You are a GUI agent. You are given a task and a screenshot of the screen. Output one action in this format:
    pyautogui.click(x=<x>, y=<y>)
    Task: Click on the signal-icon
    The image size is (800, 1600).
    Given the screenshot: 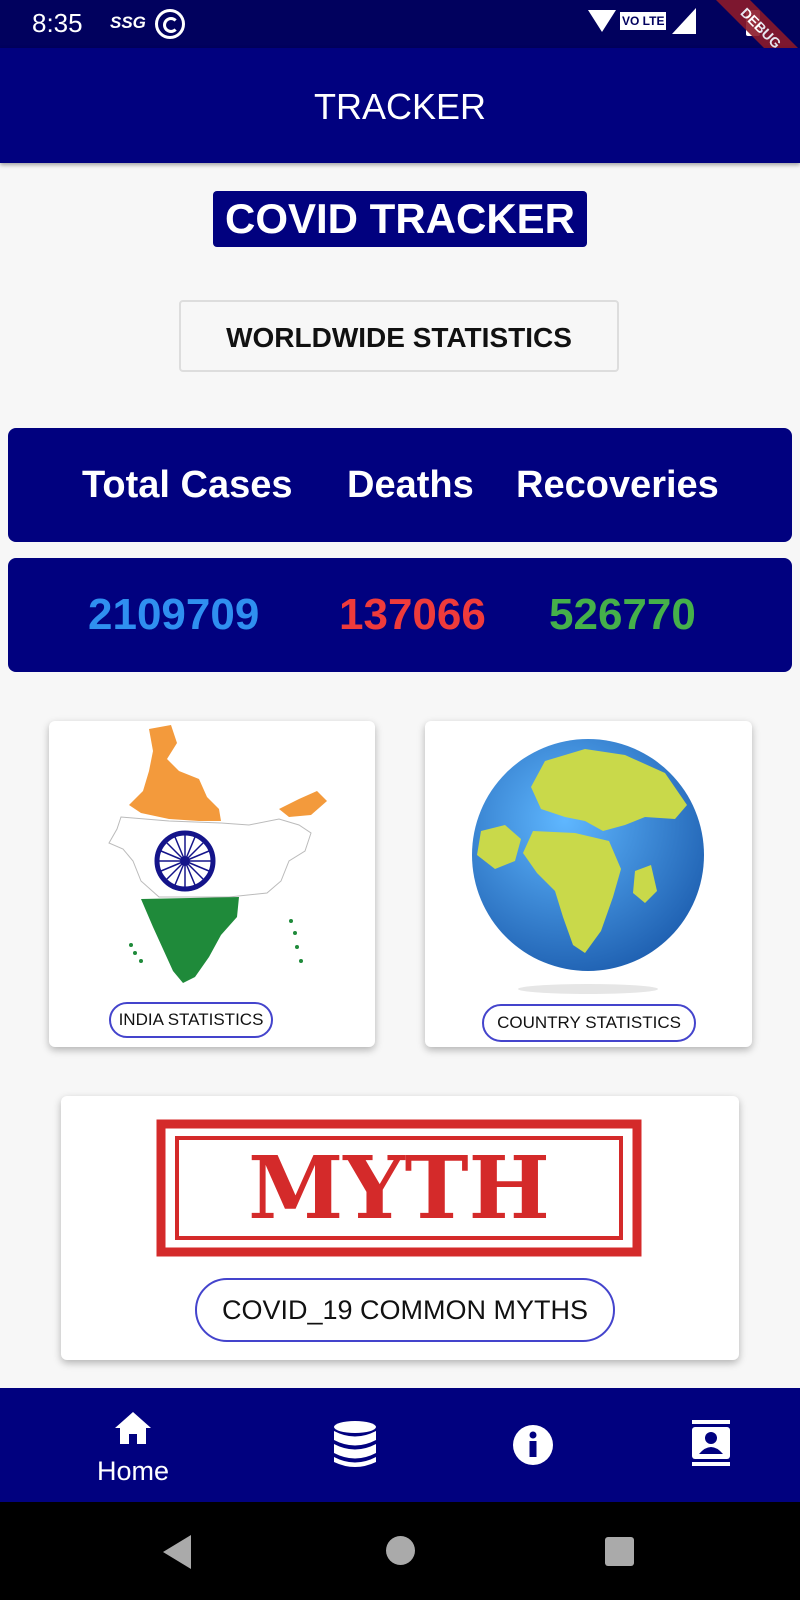 What is the action you would take?
    pyautogui.click(x=684, y=21)
    